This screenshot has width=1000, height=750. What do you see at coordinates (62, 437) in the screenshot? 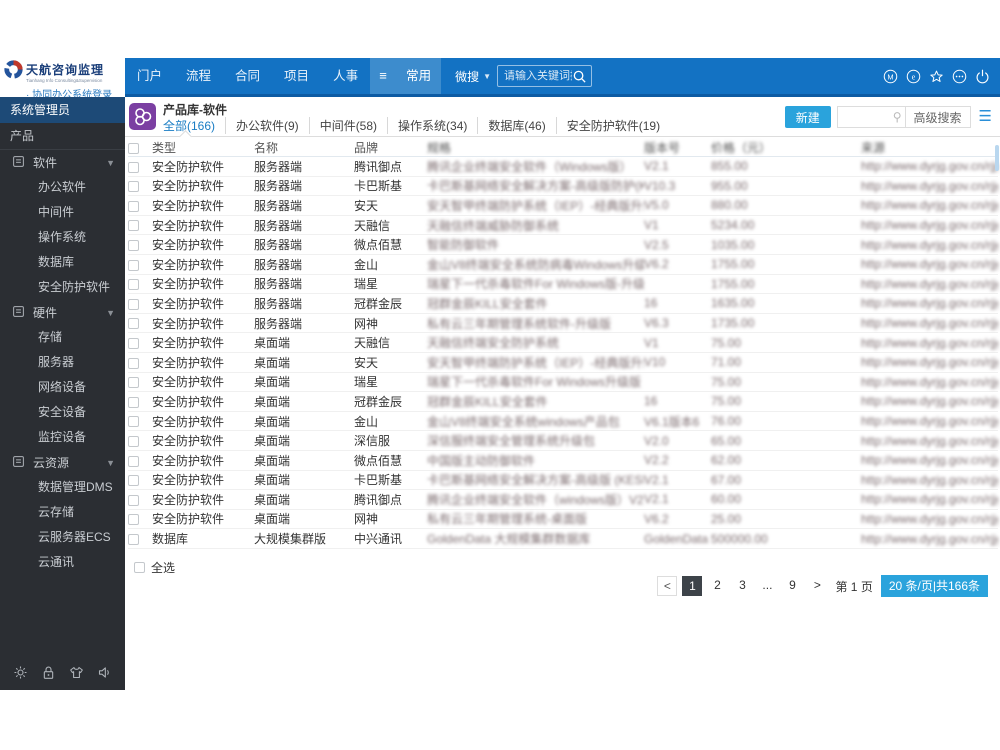
I see `sidebar-item-监控设备: 监控设备` at bounding box center [62, 437].